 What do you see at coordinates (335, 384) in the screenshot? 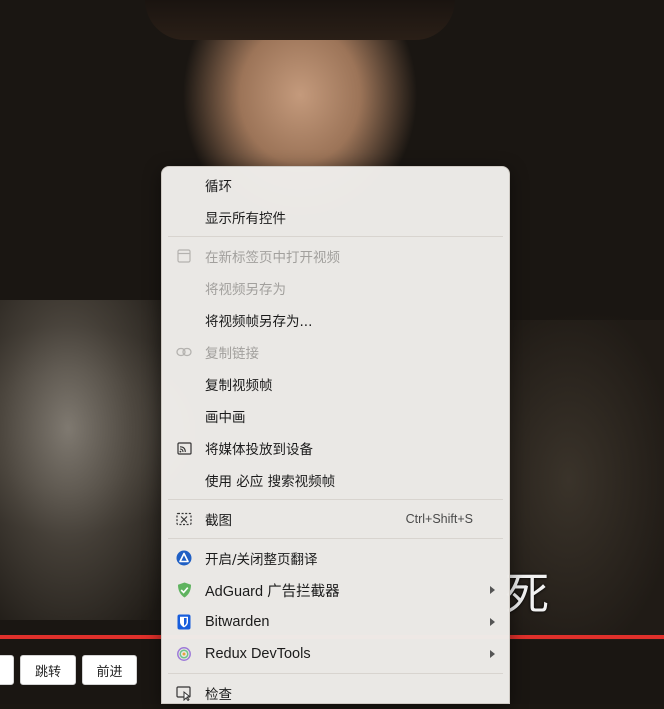
I see `menu-item-copy-frame: 复制视频帧` at bounding box center [335, 384].